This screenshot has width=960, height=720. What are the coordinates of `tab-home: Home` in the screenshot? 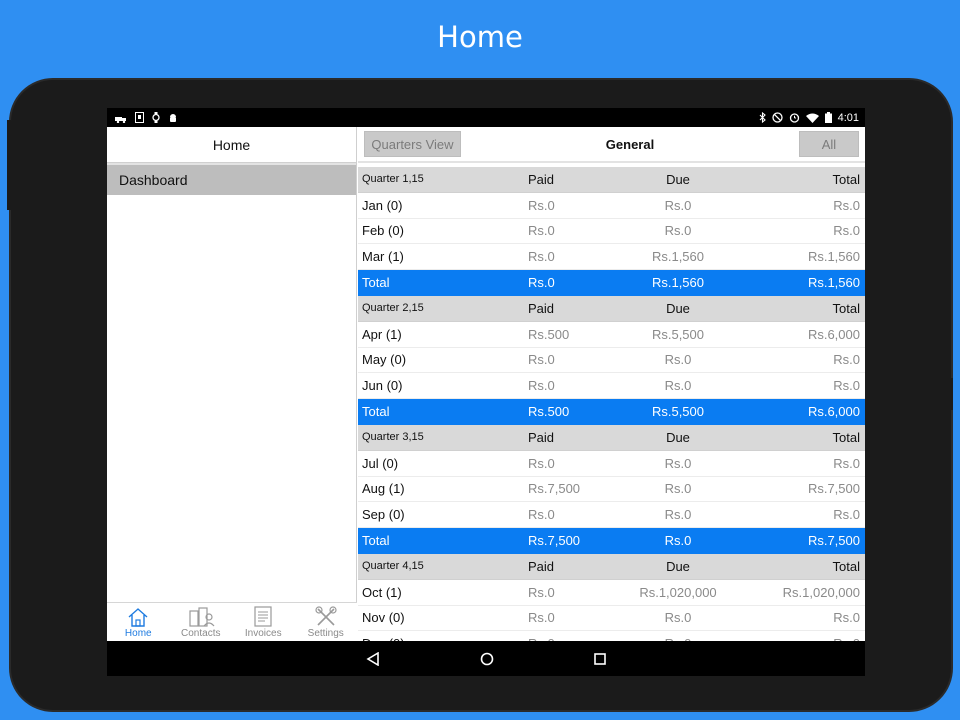 It's located at (138, 622).